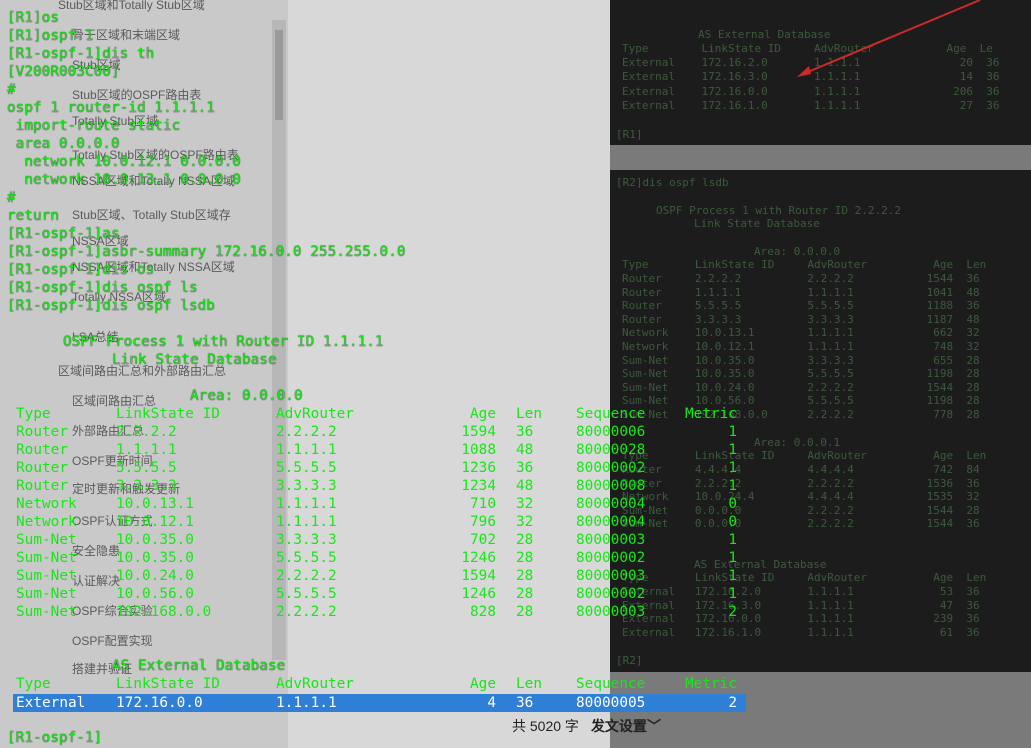 Image resolution: width=1031 pixels, height=748 pixels. What do you see at coordinates (483, 612) in the screenshot?
I see `table-cell: 828` at bounding box center [483, 612].